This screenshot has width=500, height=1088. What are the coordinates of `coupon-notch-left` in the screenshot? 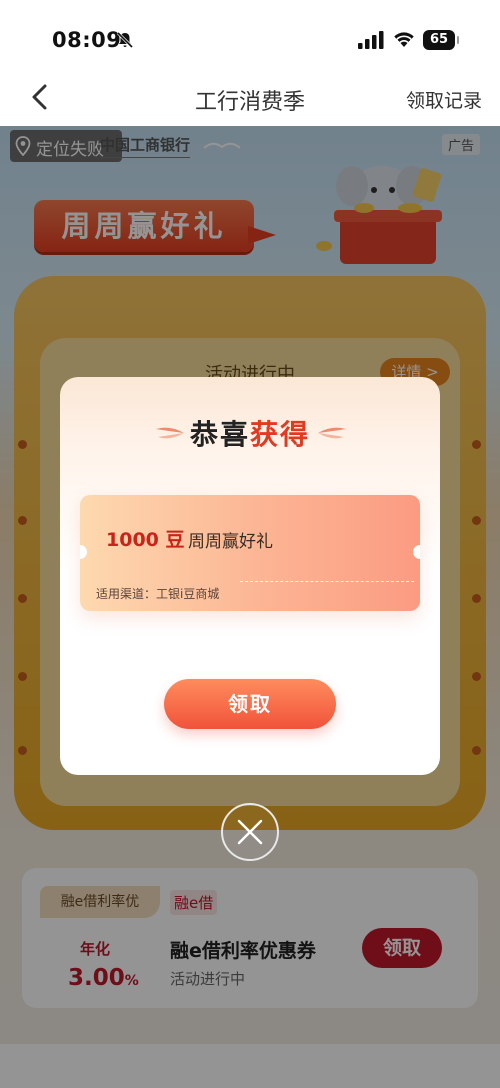 It's located at (83, 552).